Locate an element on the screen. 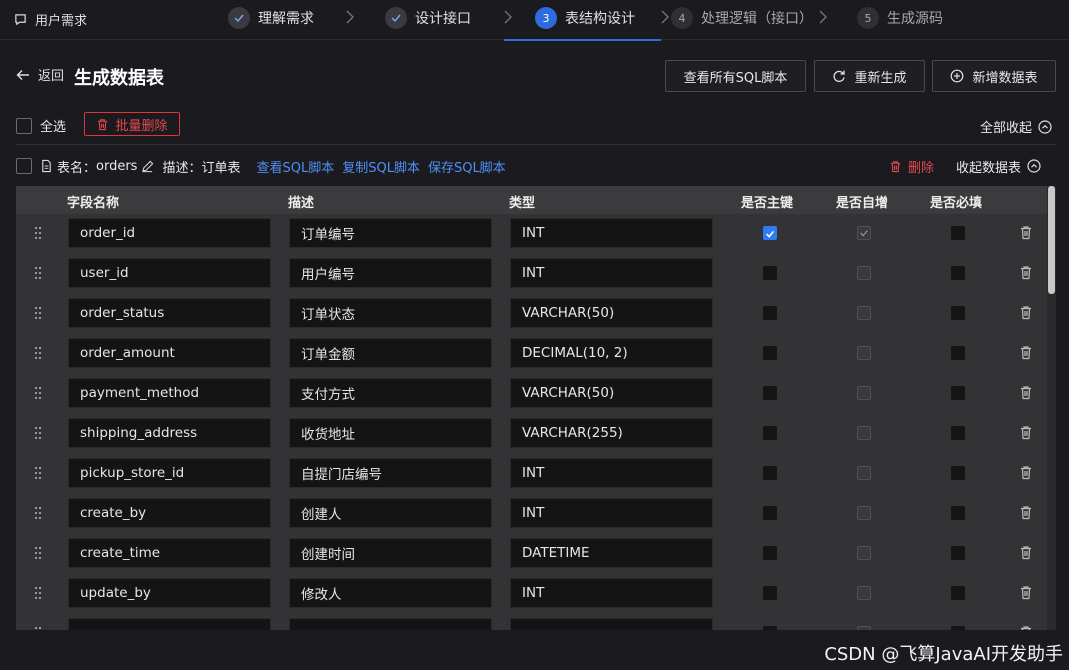 The width and height of the screenshot is (1069, 670). field-name-input: pickup_store_id is located at coordinates (169, 473).